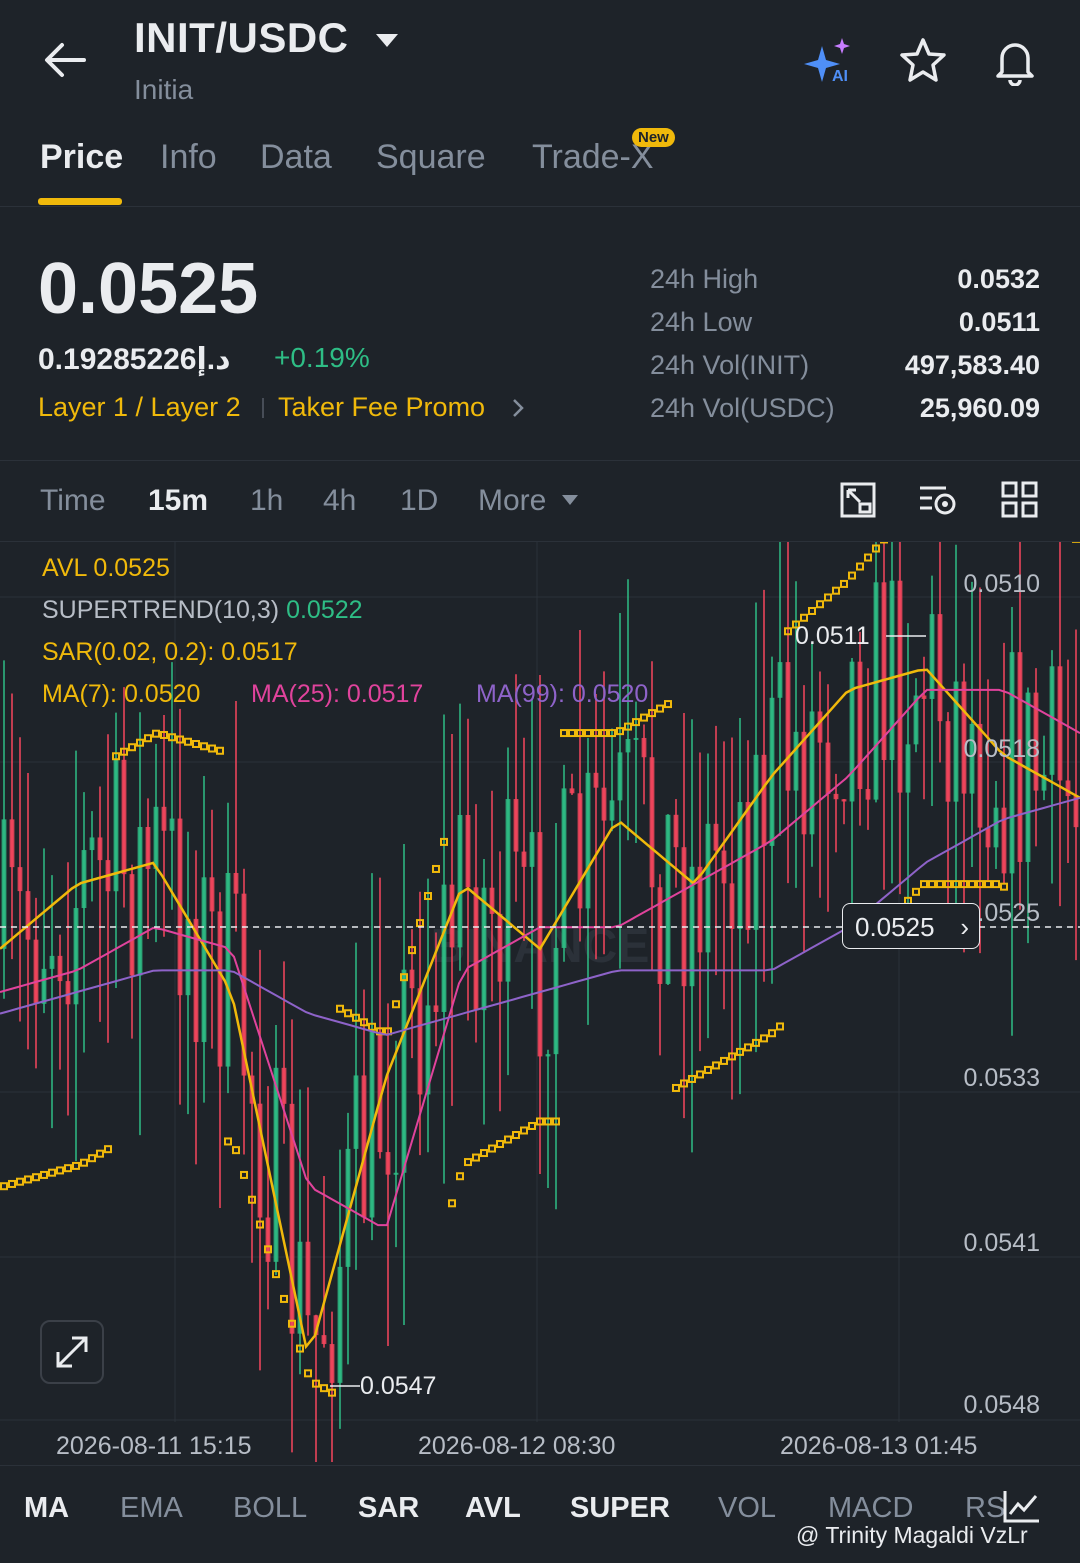 The image size is (1080, 1563). What do you see at coordinates (388, 1508) in the screenshot?
I see `indicator-sar: SAR` at bounding box center [388, 1508].